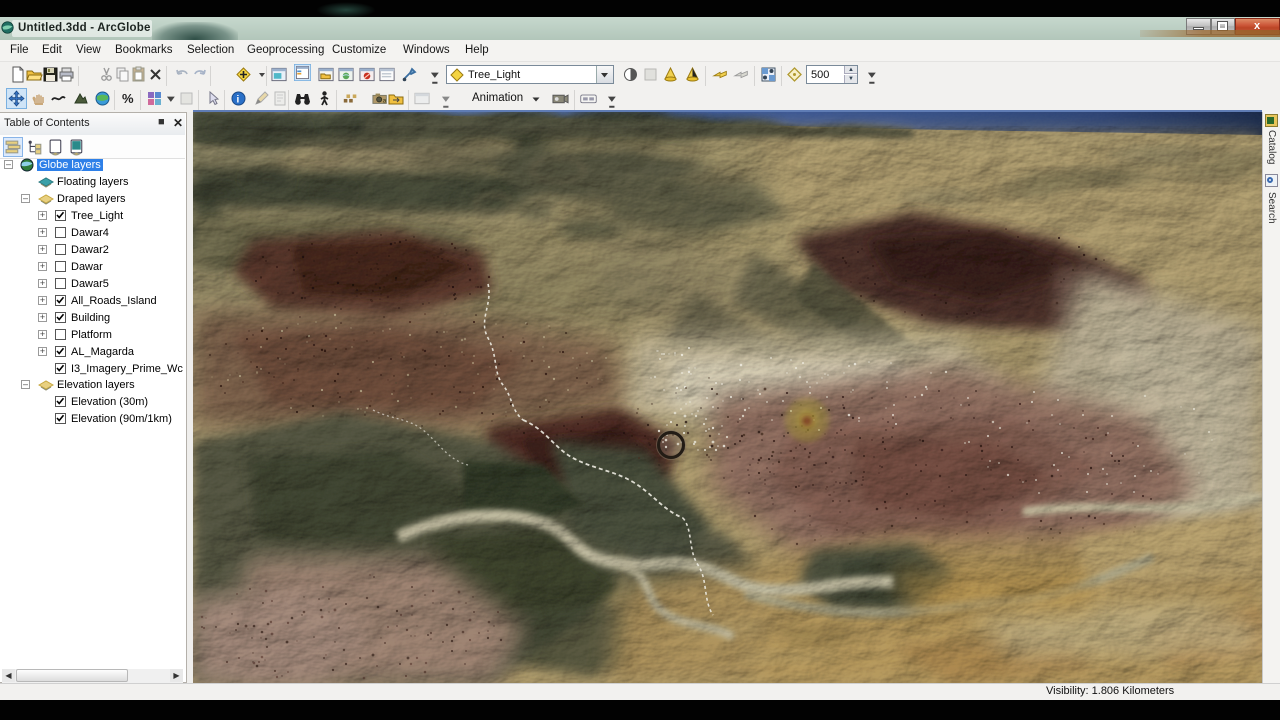 This screenshot has width=1280, height=720. What do you see at coordinates (385, 101) in the screenshot?
I see `svg-text: a` at bounding box center [385, 101].